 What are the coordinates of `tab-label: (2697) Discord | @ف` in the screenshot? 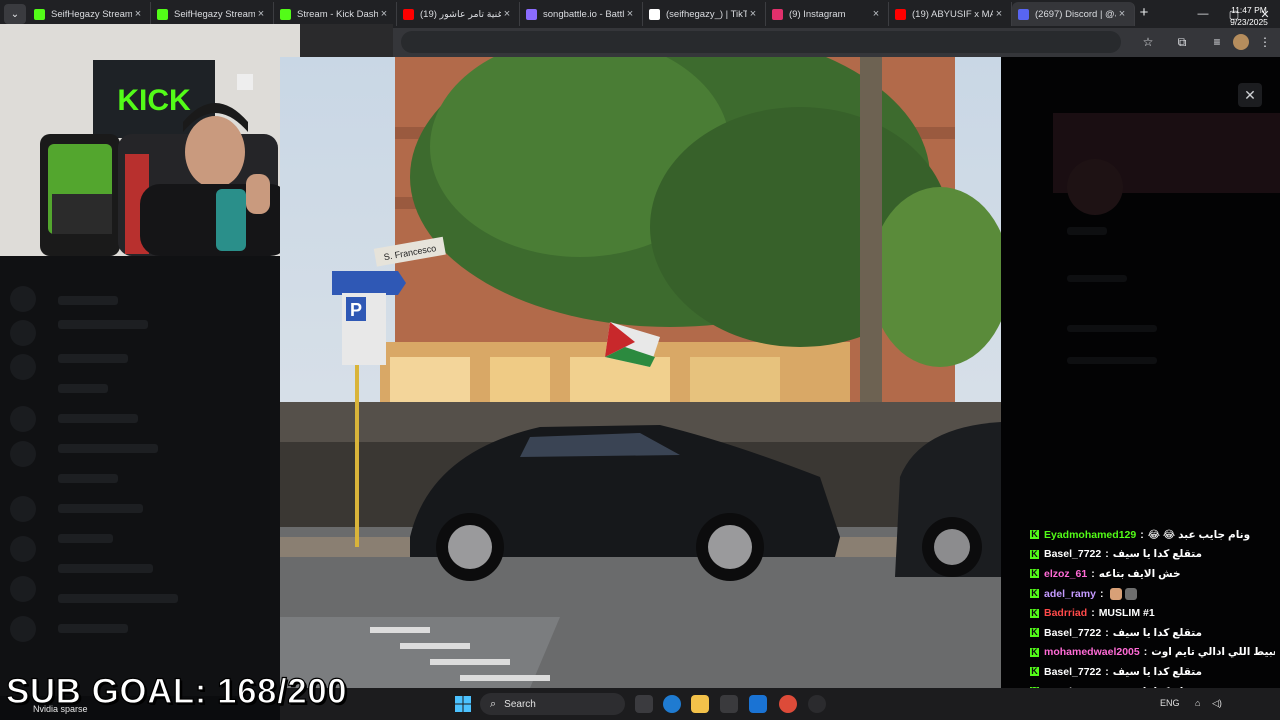 It's located at (1075, 14).